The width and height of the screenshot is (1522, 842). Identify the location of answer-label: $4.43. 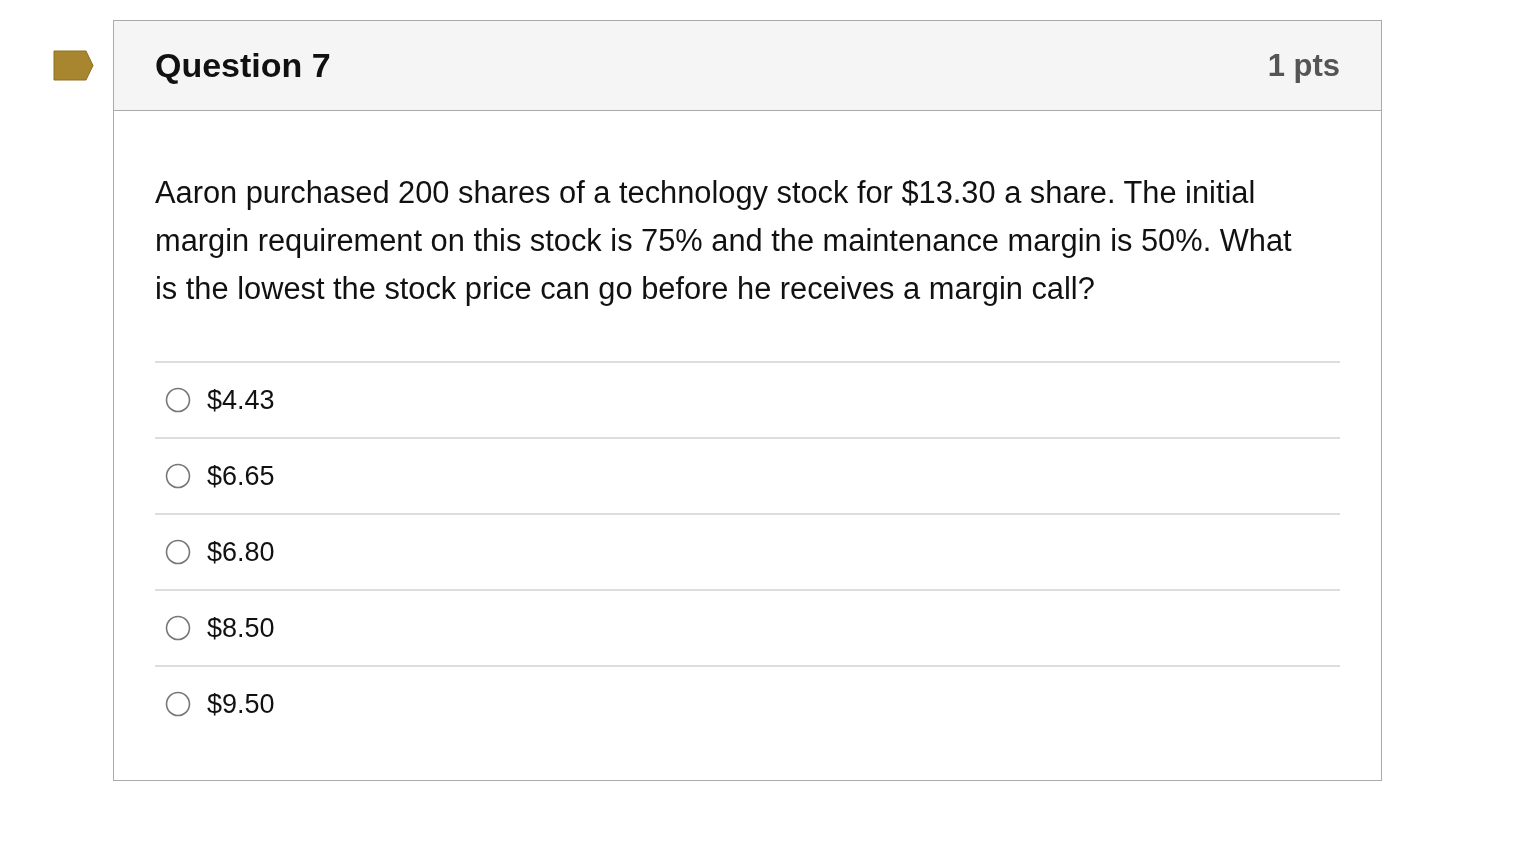
(241, 400).